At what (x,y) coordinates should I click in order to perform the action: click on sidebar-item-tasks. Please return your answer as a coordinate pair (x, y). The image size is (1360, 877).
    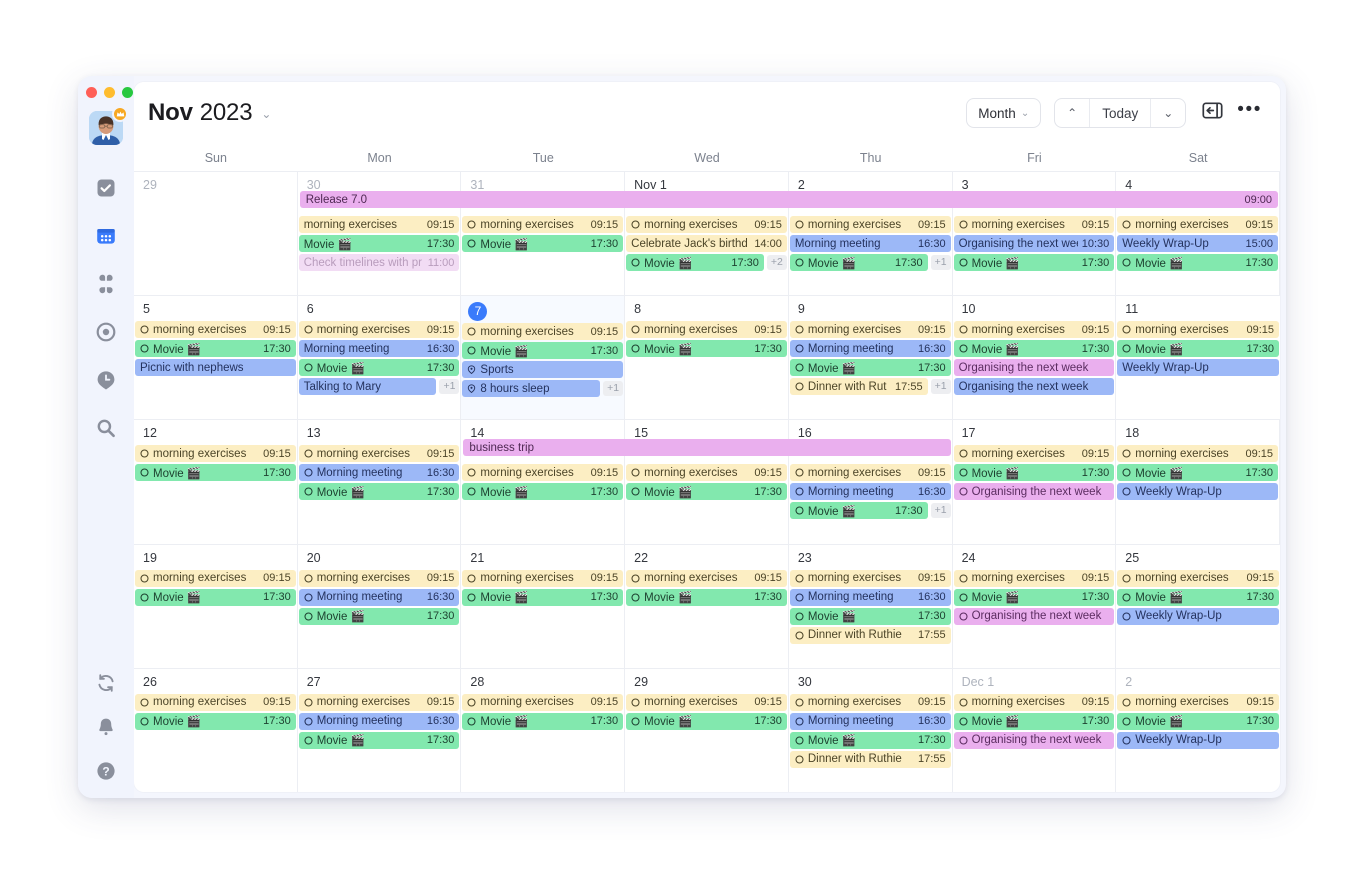
    Looking at the image, I should click on (106, 188).